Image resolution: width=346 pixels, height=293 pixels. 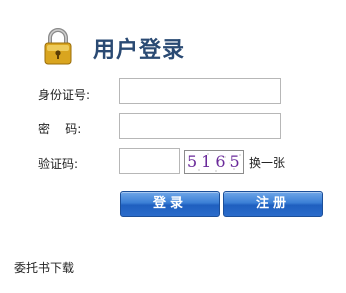 I want to click on register-button: 注册, so click(x=273, y=204).